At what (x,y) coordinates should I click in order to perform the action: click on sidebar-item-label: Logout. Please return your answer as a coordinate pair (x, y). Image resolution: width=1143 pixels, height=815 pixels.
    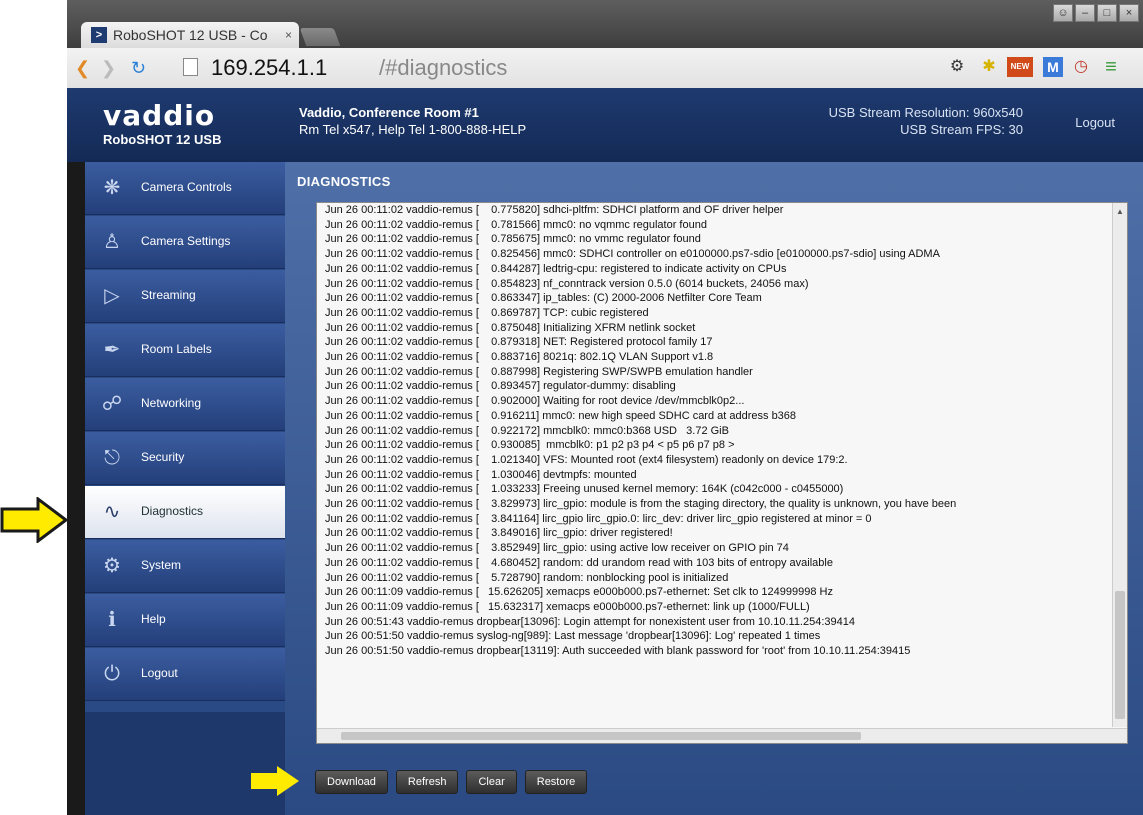
    Looking at the image, I should click on (159, 673).